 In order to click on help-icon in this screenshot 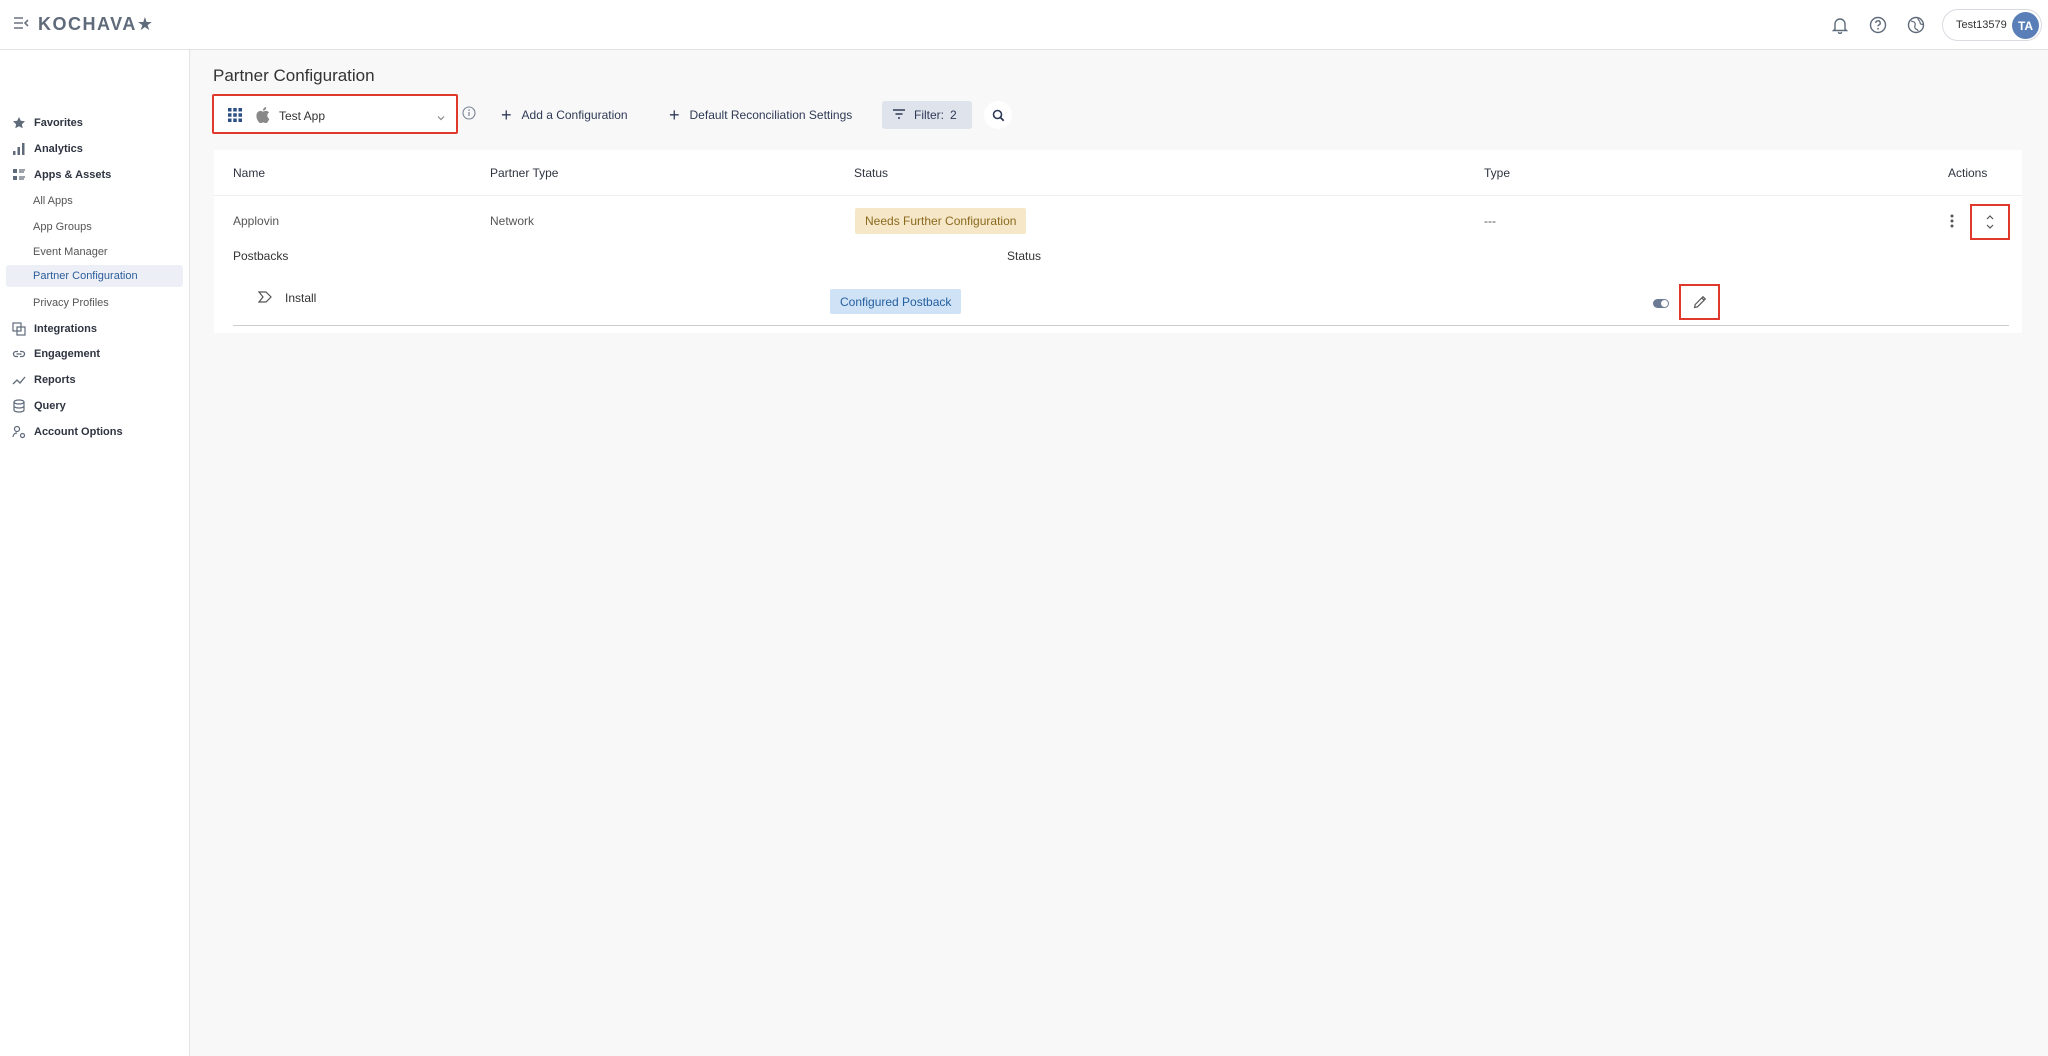, I will do `click(1878, 25)`.